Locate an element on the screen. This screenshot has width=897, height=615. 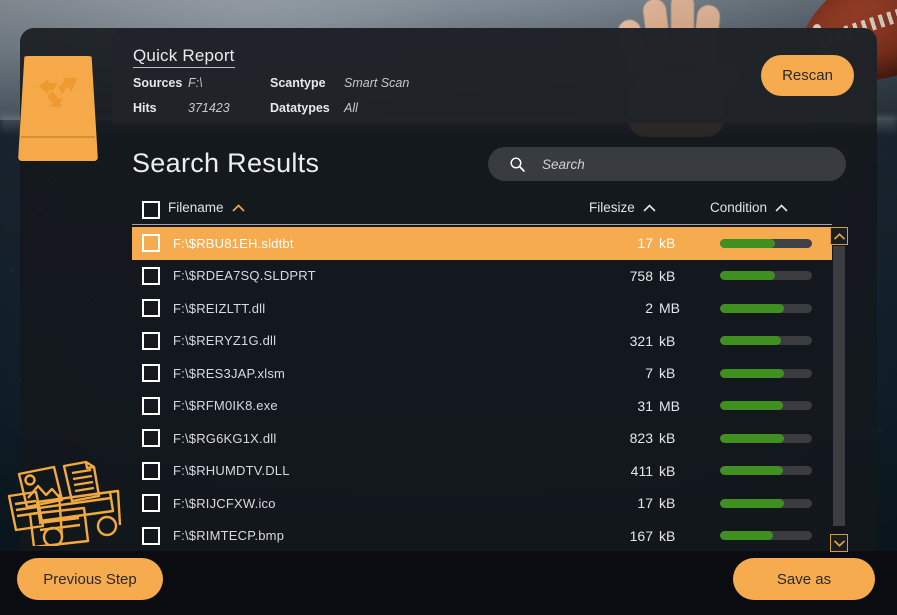
bin-lip is located at coordinates (58, 137).